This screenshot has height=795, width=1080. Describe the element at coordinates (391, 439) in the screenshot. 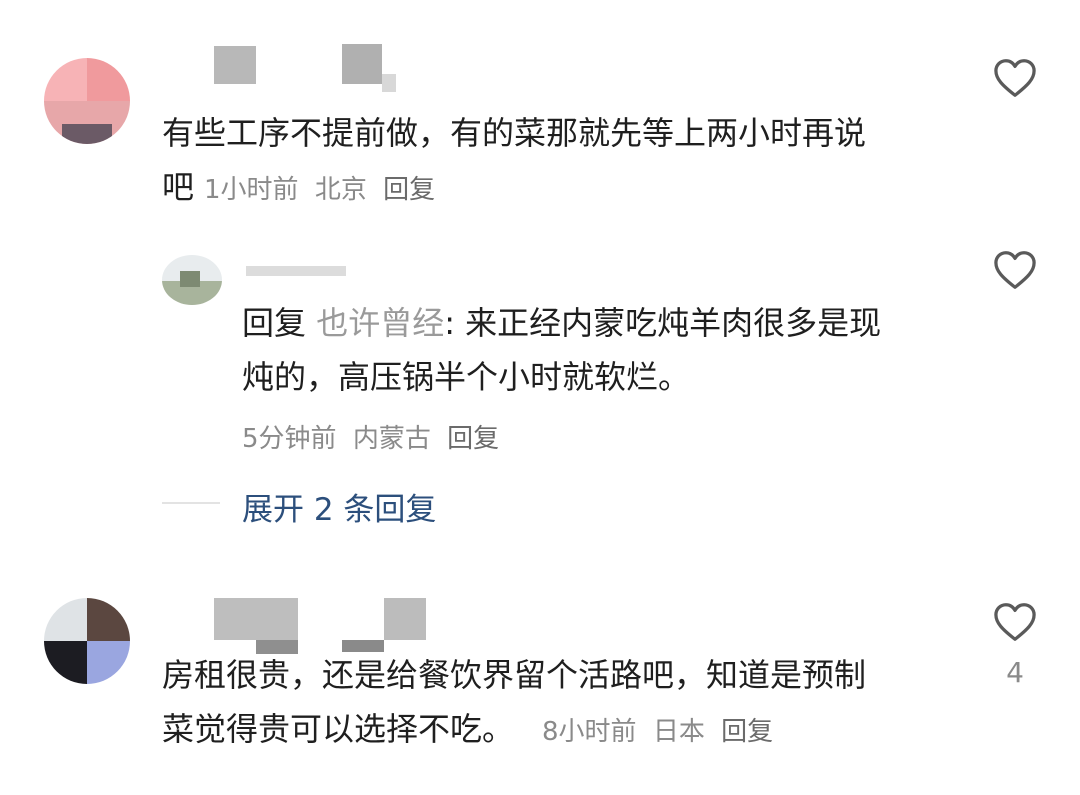

I see `reply-location: 内蒙古` at that location.